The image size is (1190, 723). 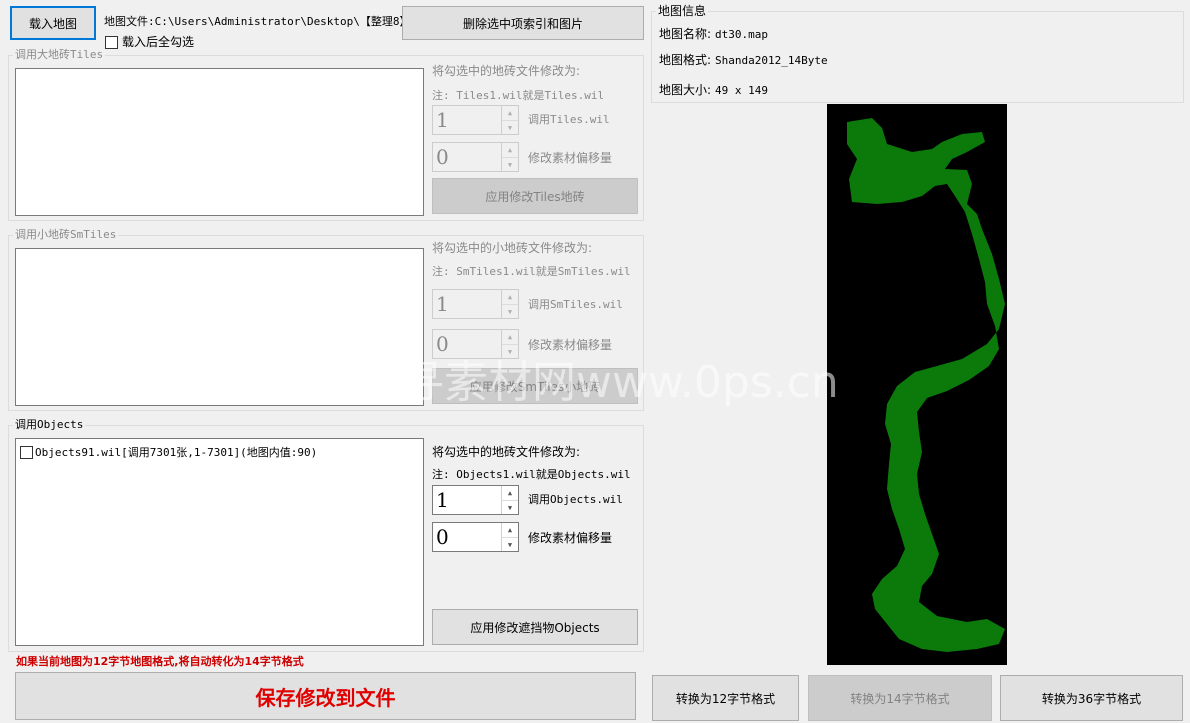 What do you see at coordinates (575, 304) in the screenshot?
I see `smtiles-index-label: 调用SmTiles.wil` at bounding box center [575, 304].